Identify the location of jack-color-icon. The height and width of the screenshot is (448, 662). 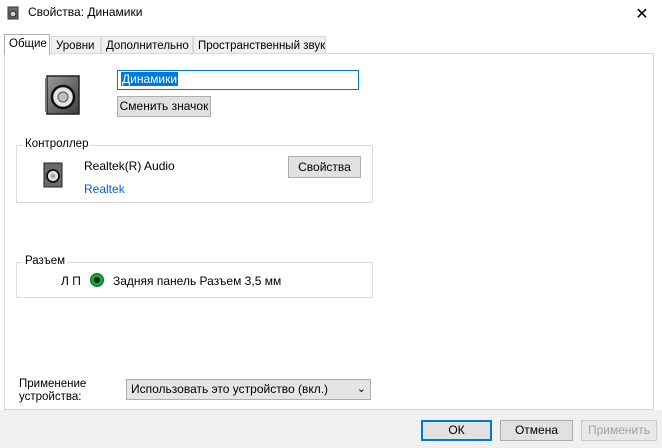
(97, 280).